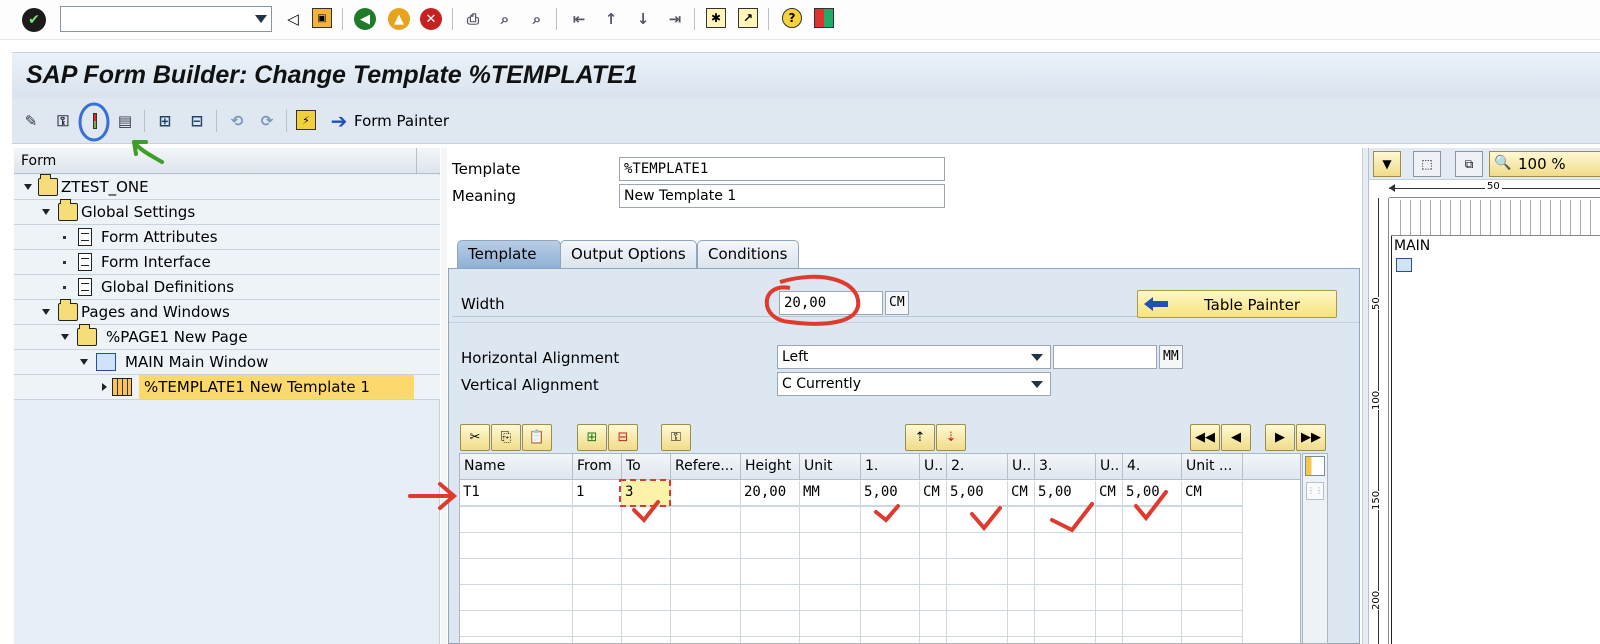 This screenshot has width=1600, height=644. What do you see at coordinates (646, 493) in the screenshot?
I see `table-cell-to: 3` at bounding box center [646, 493].